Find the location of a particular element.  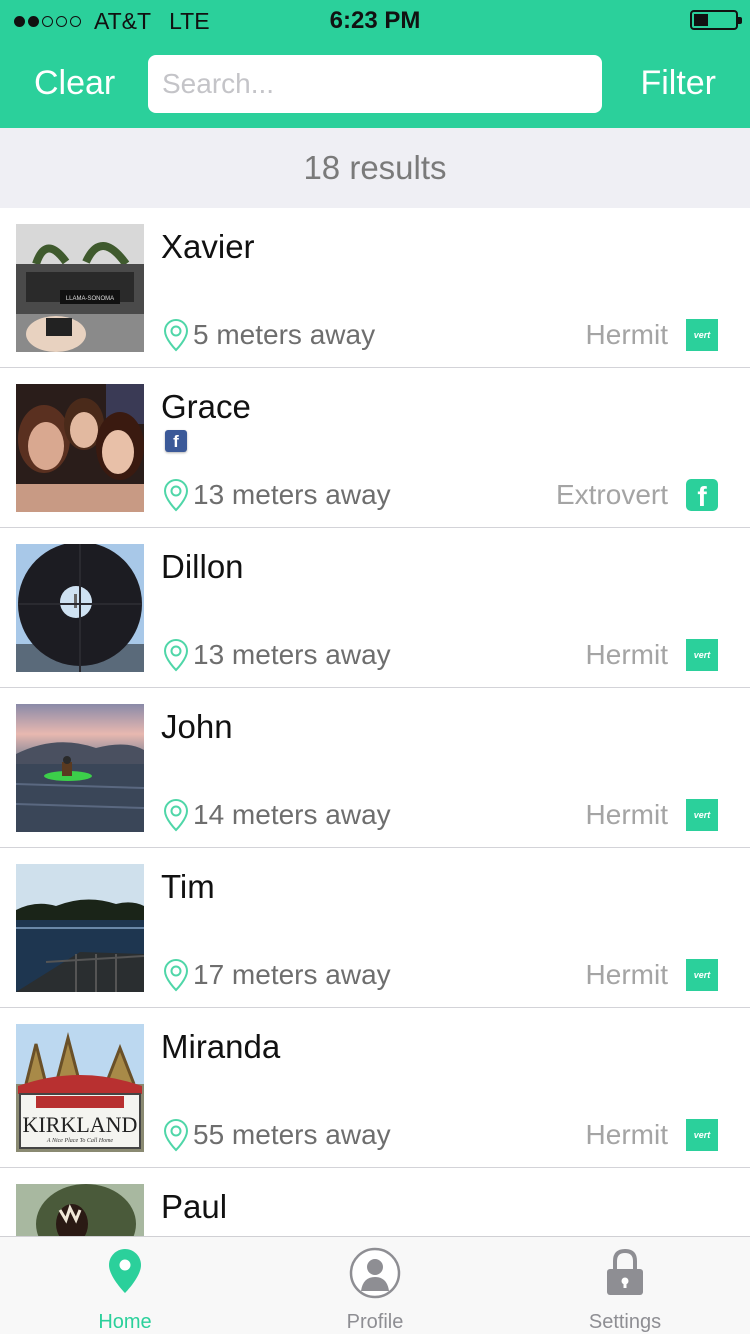

distance-label: 14 meters away is located at coordinates (292, 814).